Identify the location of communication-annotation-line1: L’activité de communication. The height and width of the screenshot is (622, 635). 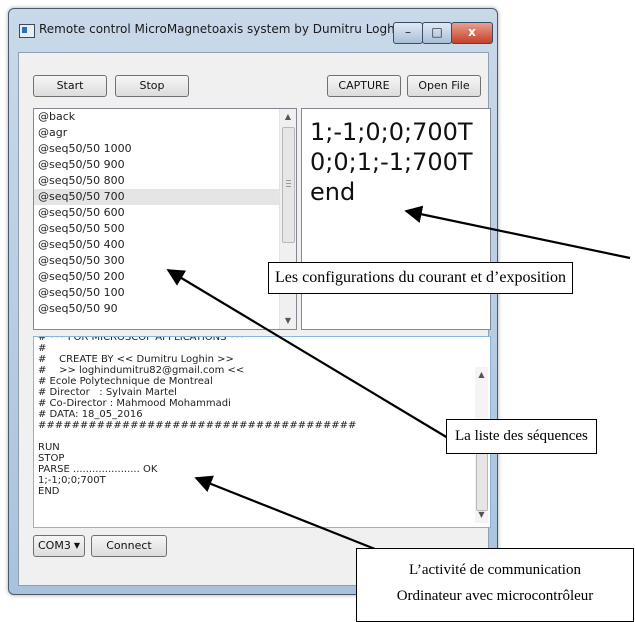
(495, 570).